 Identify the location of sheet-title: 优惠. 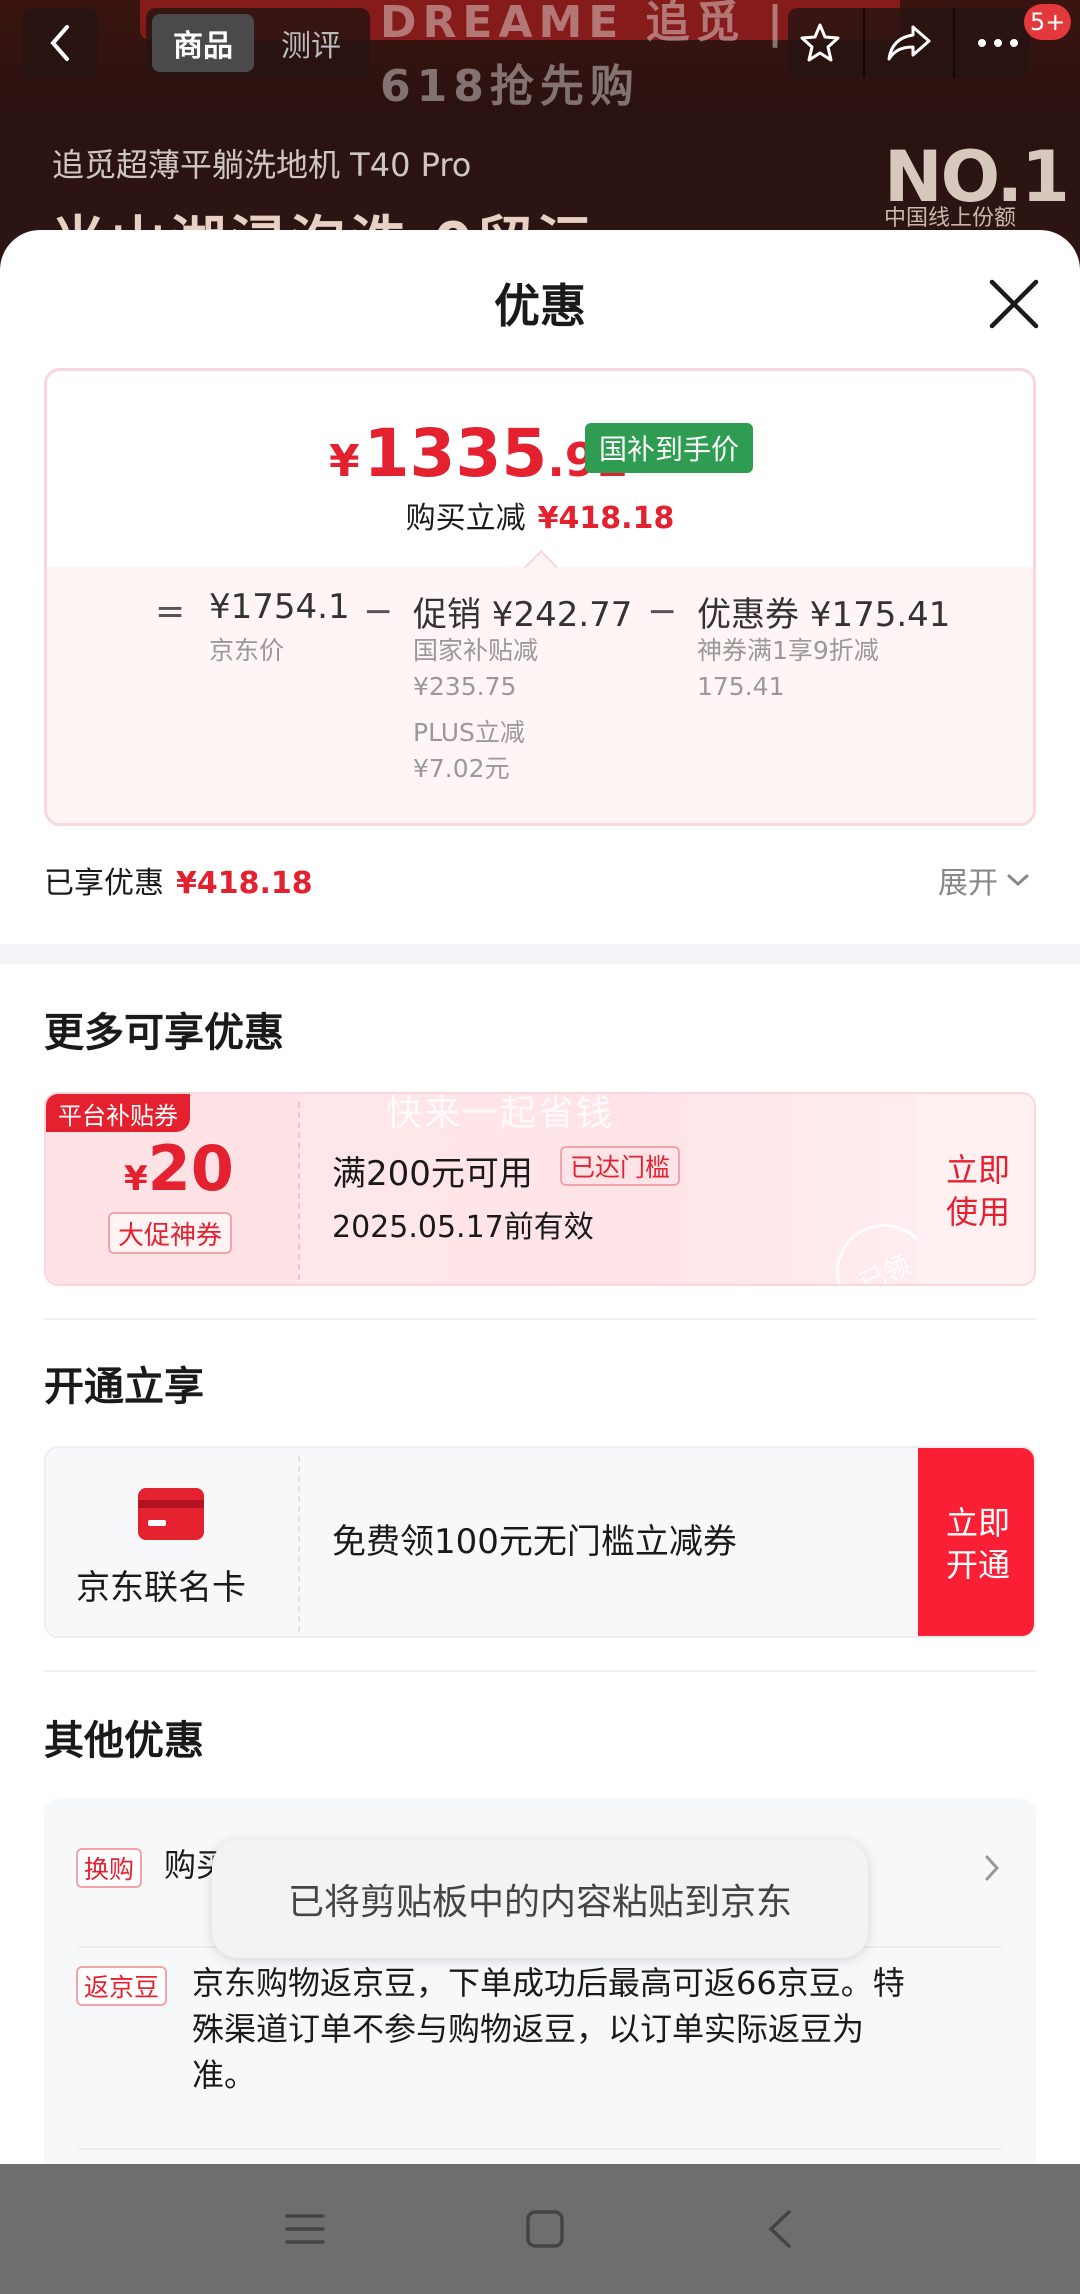
(540, 306).